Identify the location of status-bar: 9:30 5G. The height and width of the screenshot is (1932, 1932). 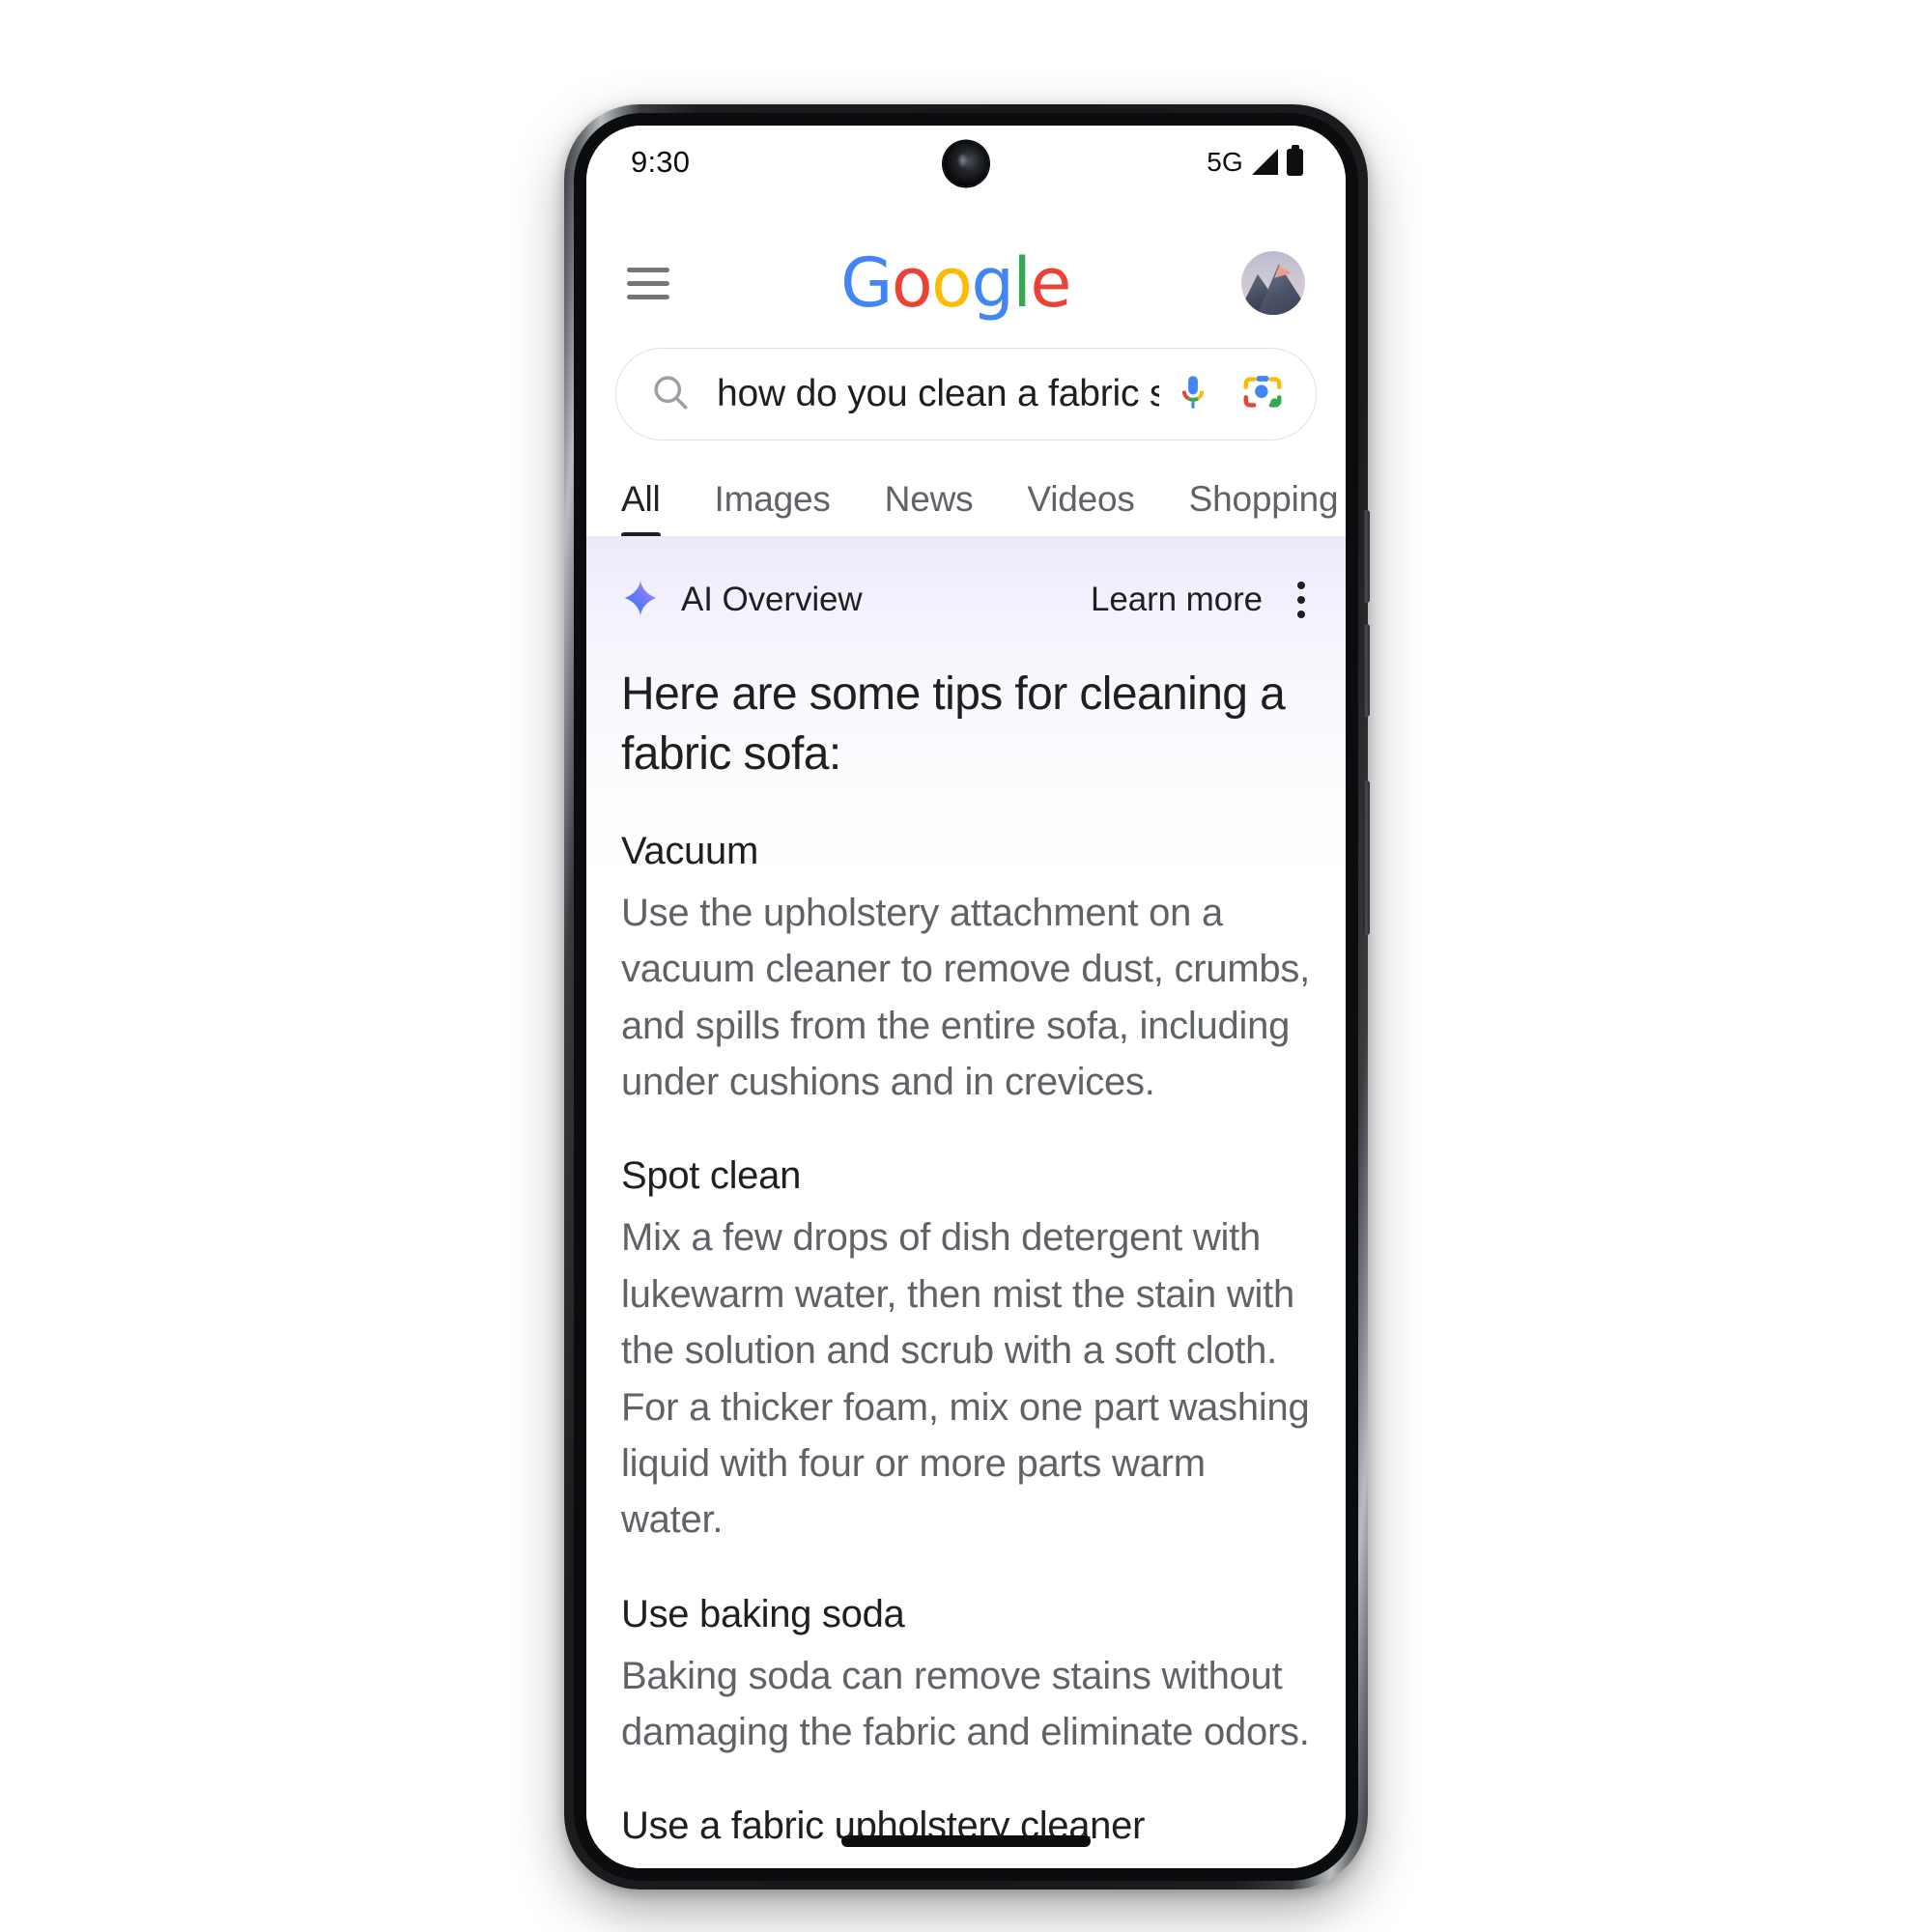
(966, 162).